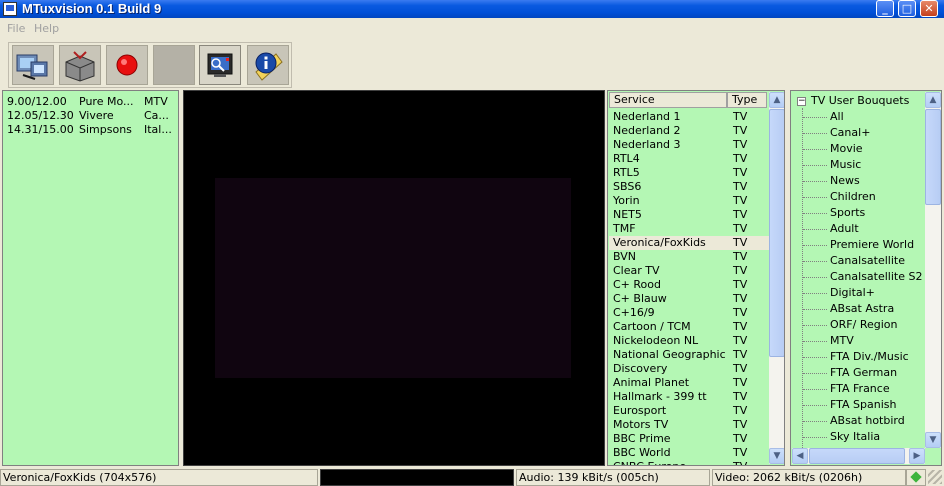 Image resolution: width=944 pixels, height=486 pixels. I want to click on service-row: Nederland 2 TV, so click(689, 131).